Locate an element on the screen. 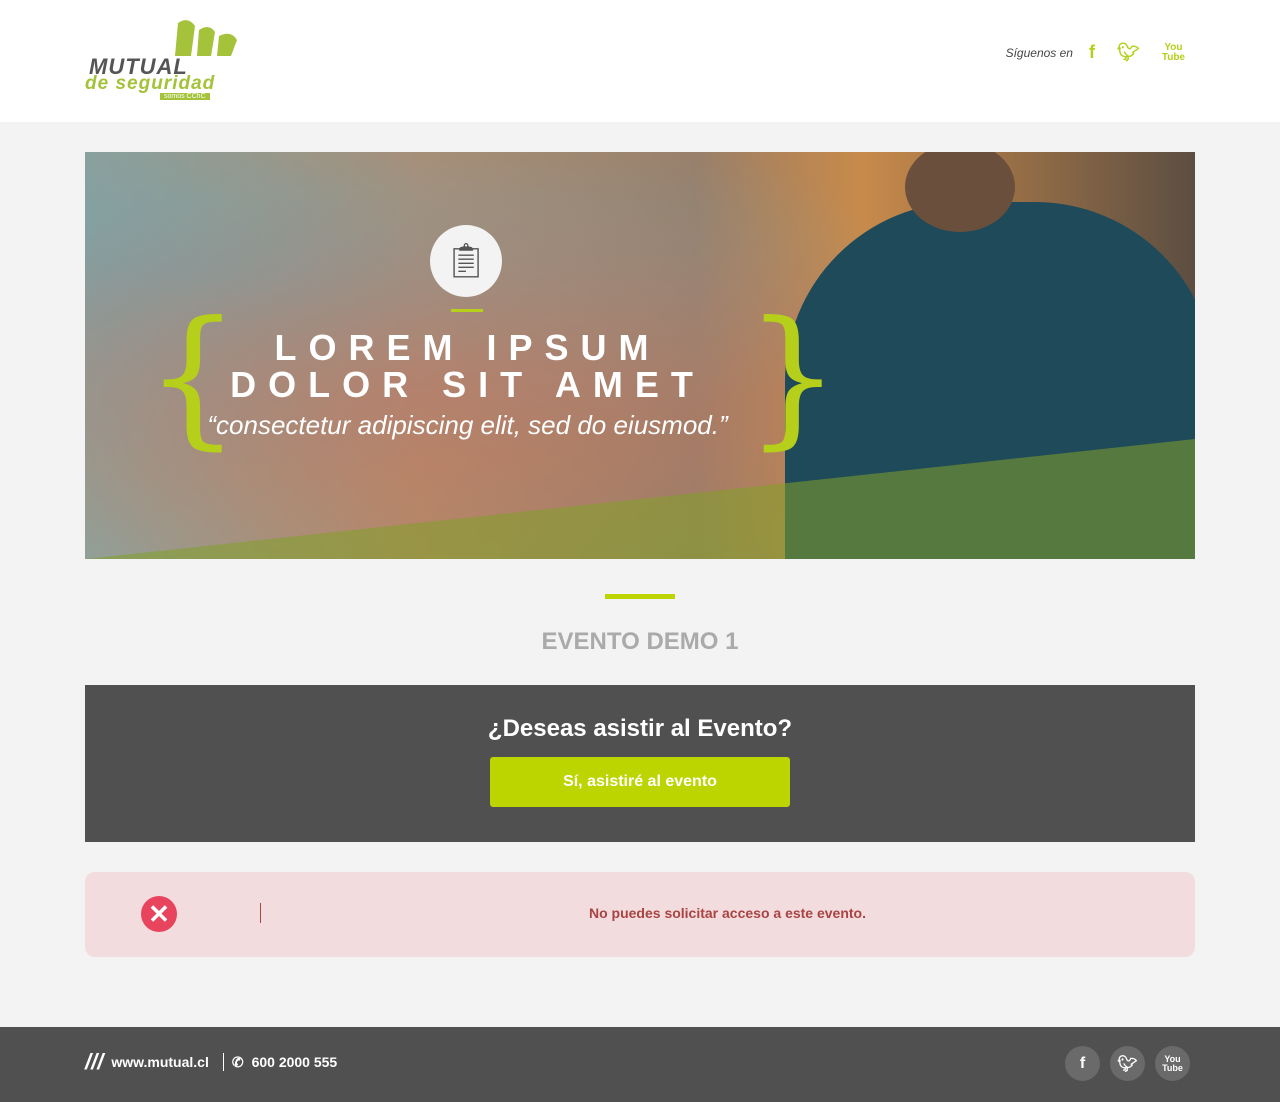 This screenshot has width=1280, height=1102. title-divider is located at coordinates (640, 596).